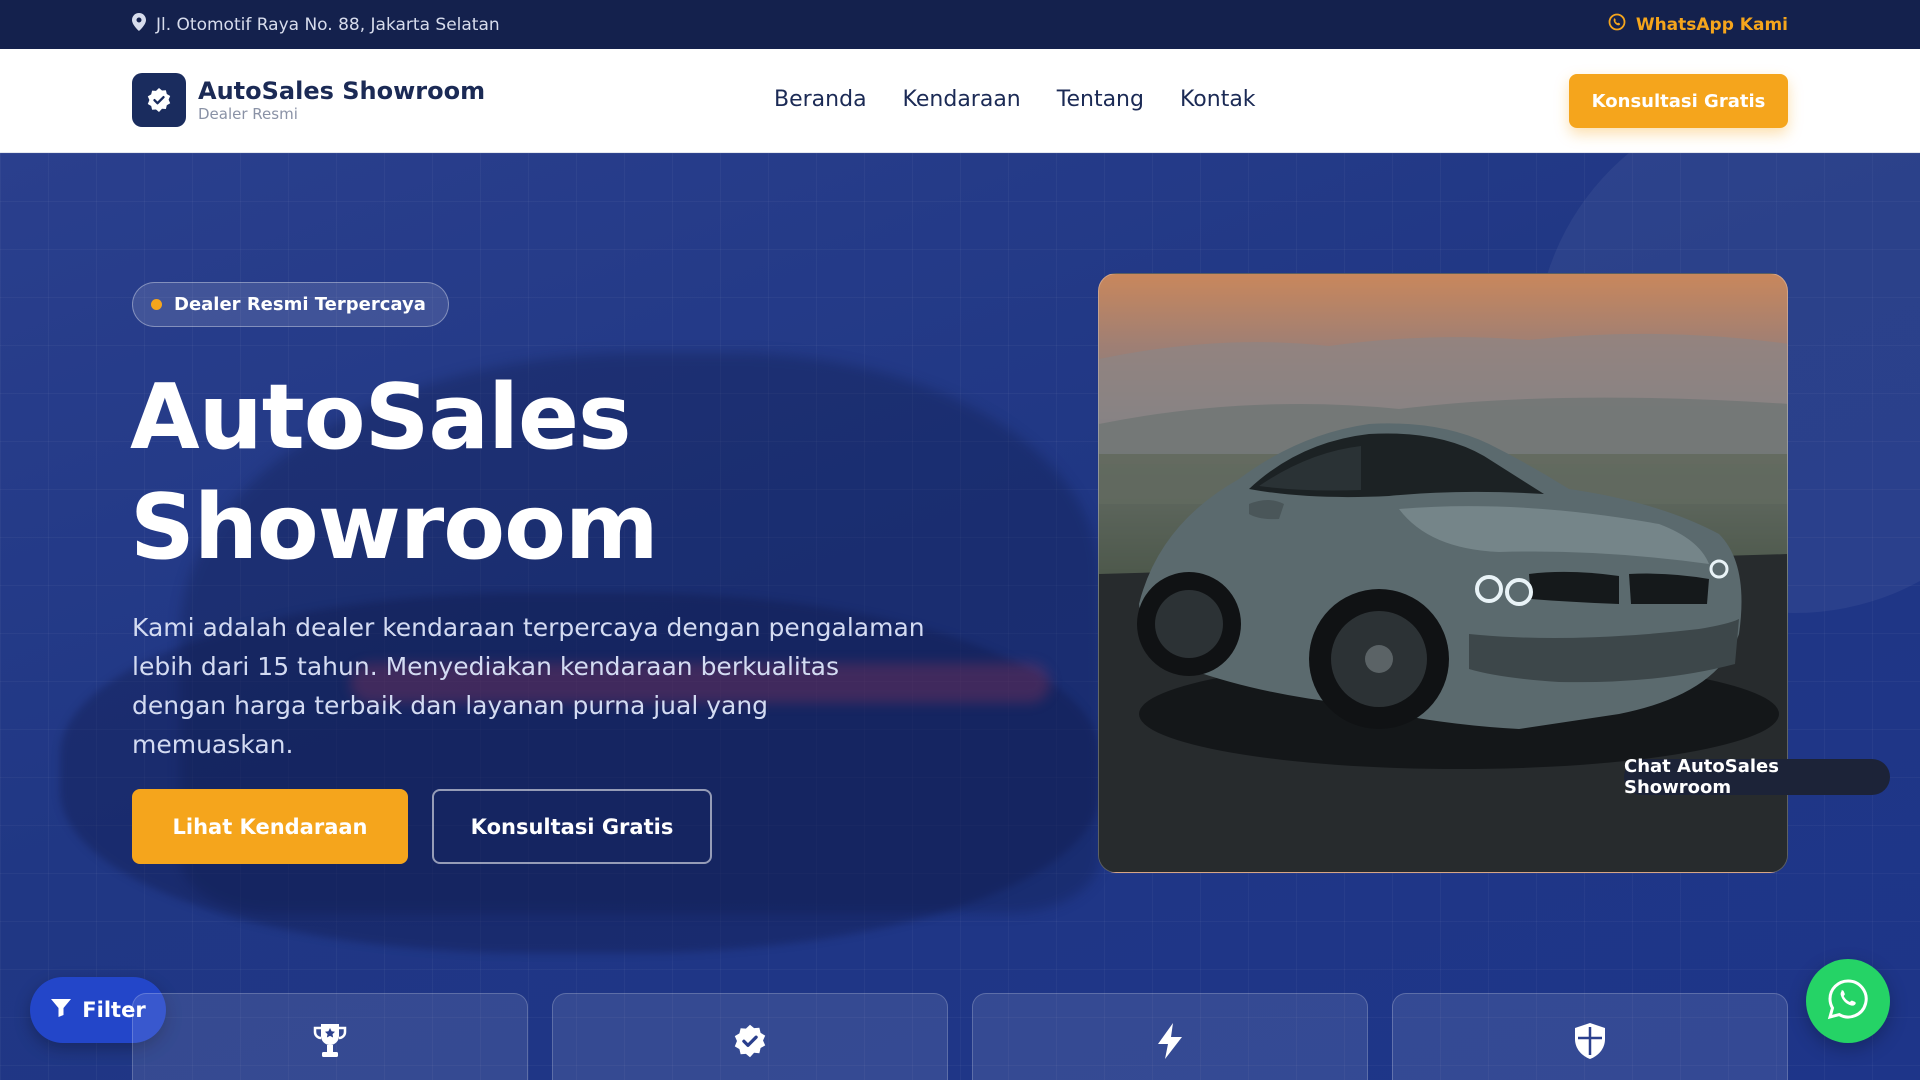 The image size is (1920, 1080). What do you see at coordinates (394, 527) in the screenshot?
I see `hero-title-line2: Showroom` at bounding box center [394, 527].